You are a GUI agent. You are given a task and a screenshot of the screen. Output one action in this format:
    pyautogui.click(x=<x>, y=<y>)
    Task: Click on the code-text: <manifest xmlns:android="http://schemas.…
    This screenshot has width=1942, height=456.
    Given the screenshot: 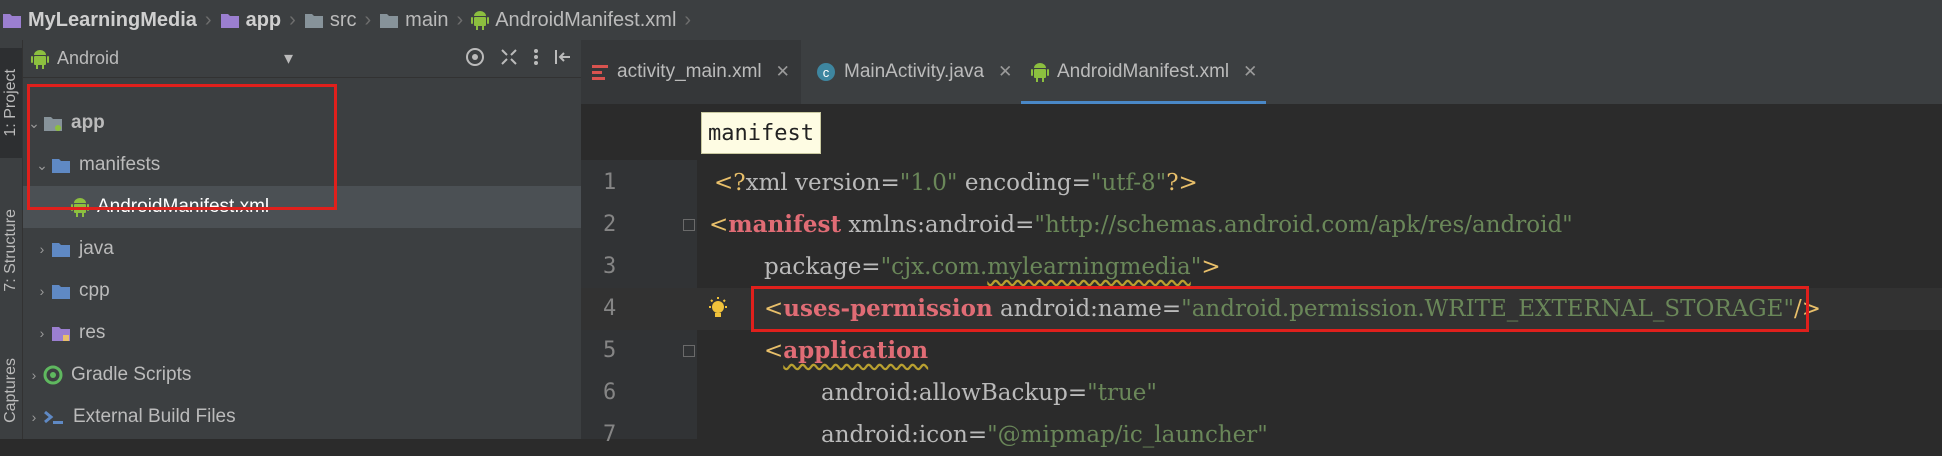 What is the action you would take?
    pyautogui.click(x=1141, y=224)
    